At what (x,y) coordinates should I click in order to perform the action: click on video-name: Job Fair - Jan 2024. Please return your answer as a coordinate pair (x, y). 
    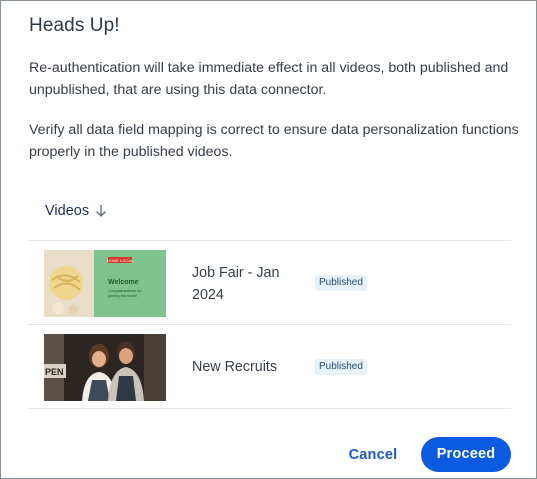
    Looking at the image, I should click on (236, 284).